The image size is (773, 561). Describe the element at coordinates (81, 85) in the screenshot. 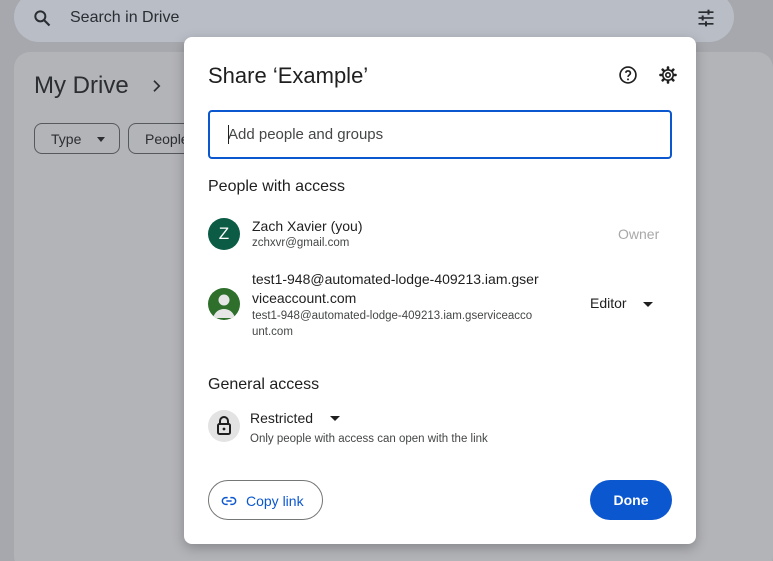

I see `page-title: My Drive` at that location.